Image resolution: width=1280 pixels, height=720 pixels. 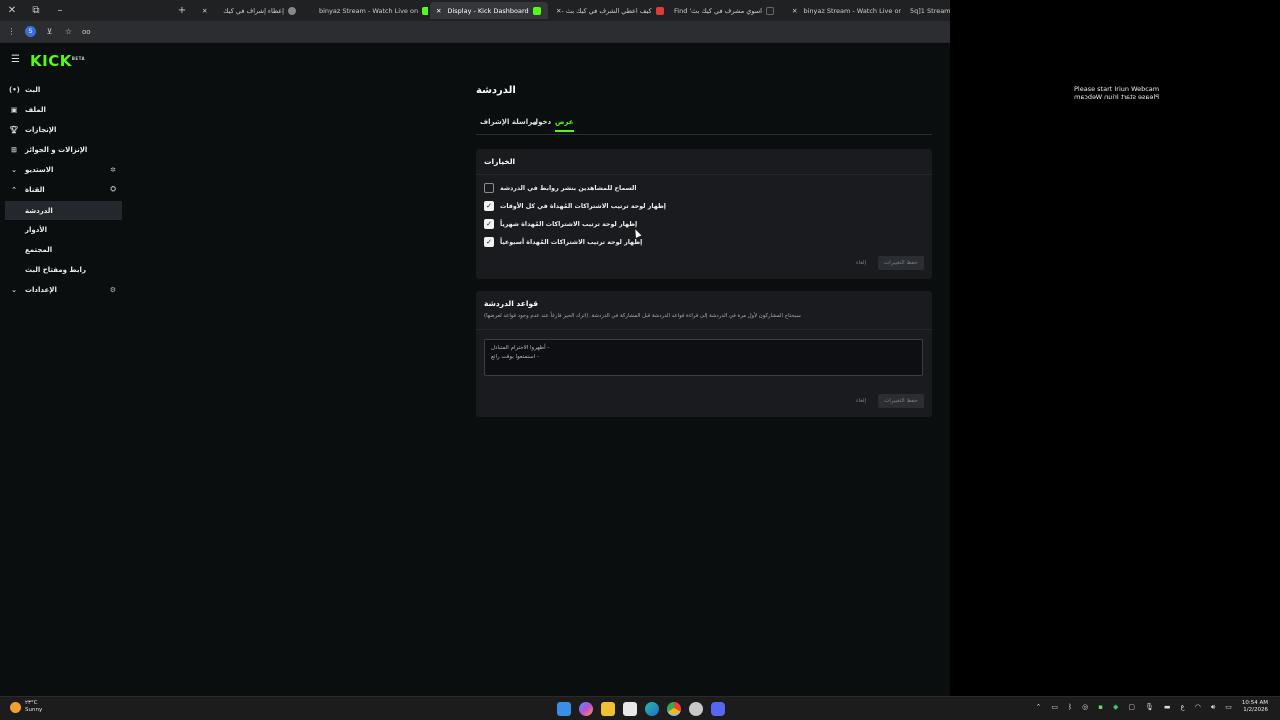 What do you see at coordinates (14, 149) in the screenshot?
I see `gift-icon: ⊞` at bounding box center [14, 149].